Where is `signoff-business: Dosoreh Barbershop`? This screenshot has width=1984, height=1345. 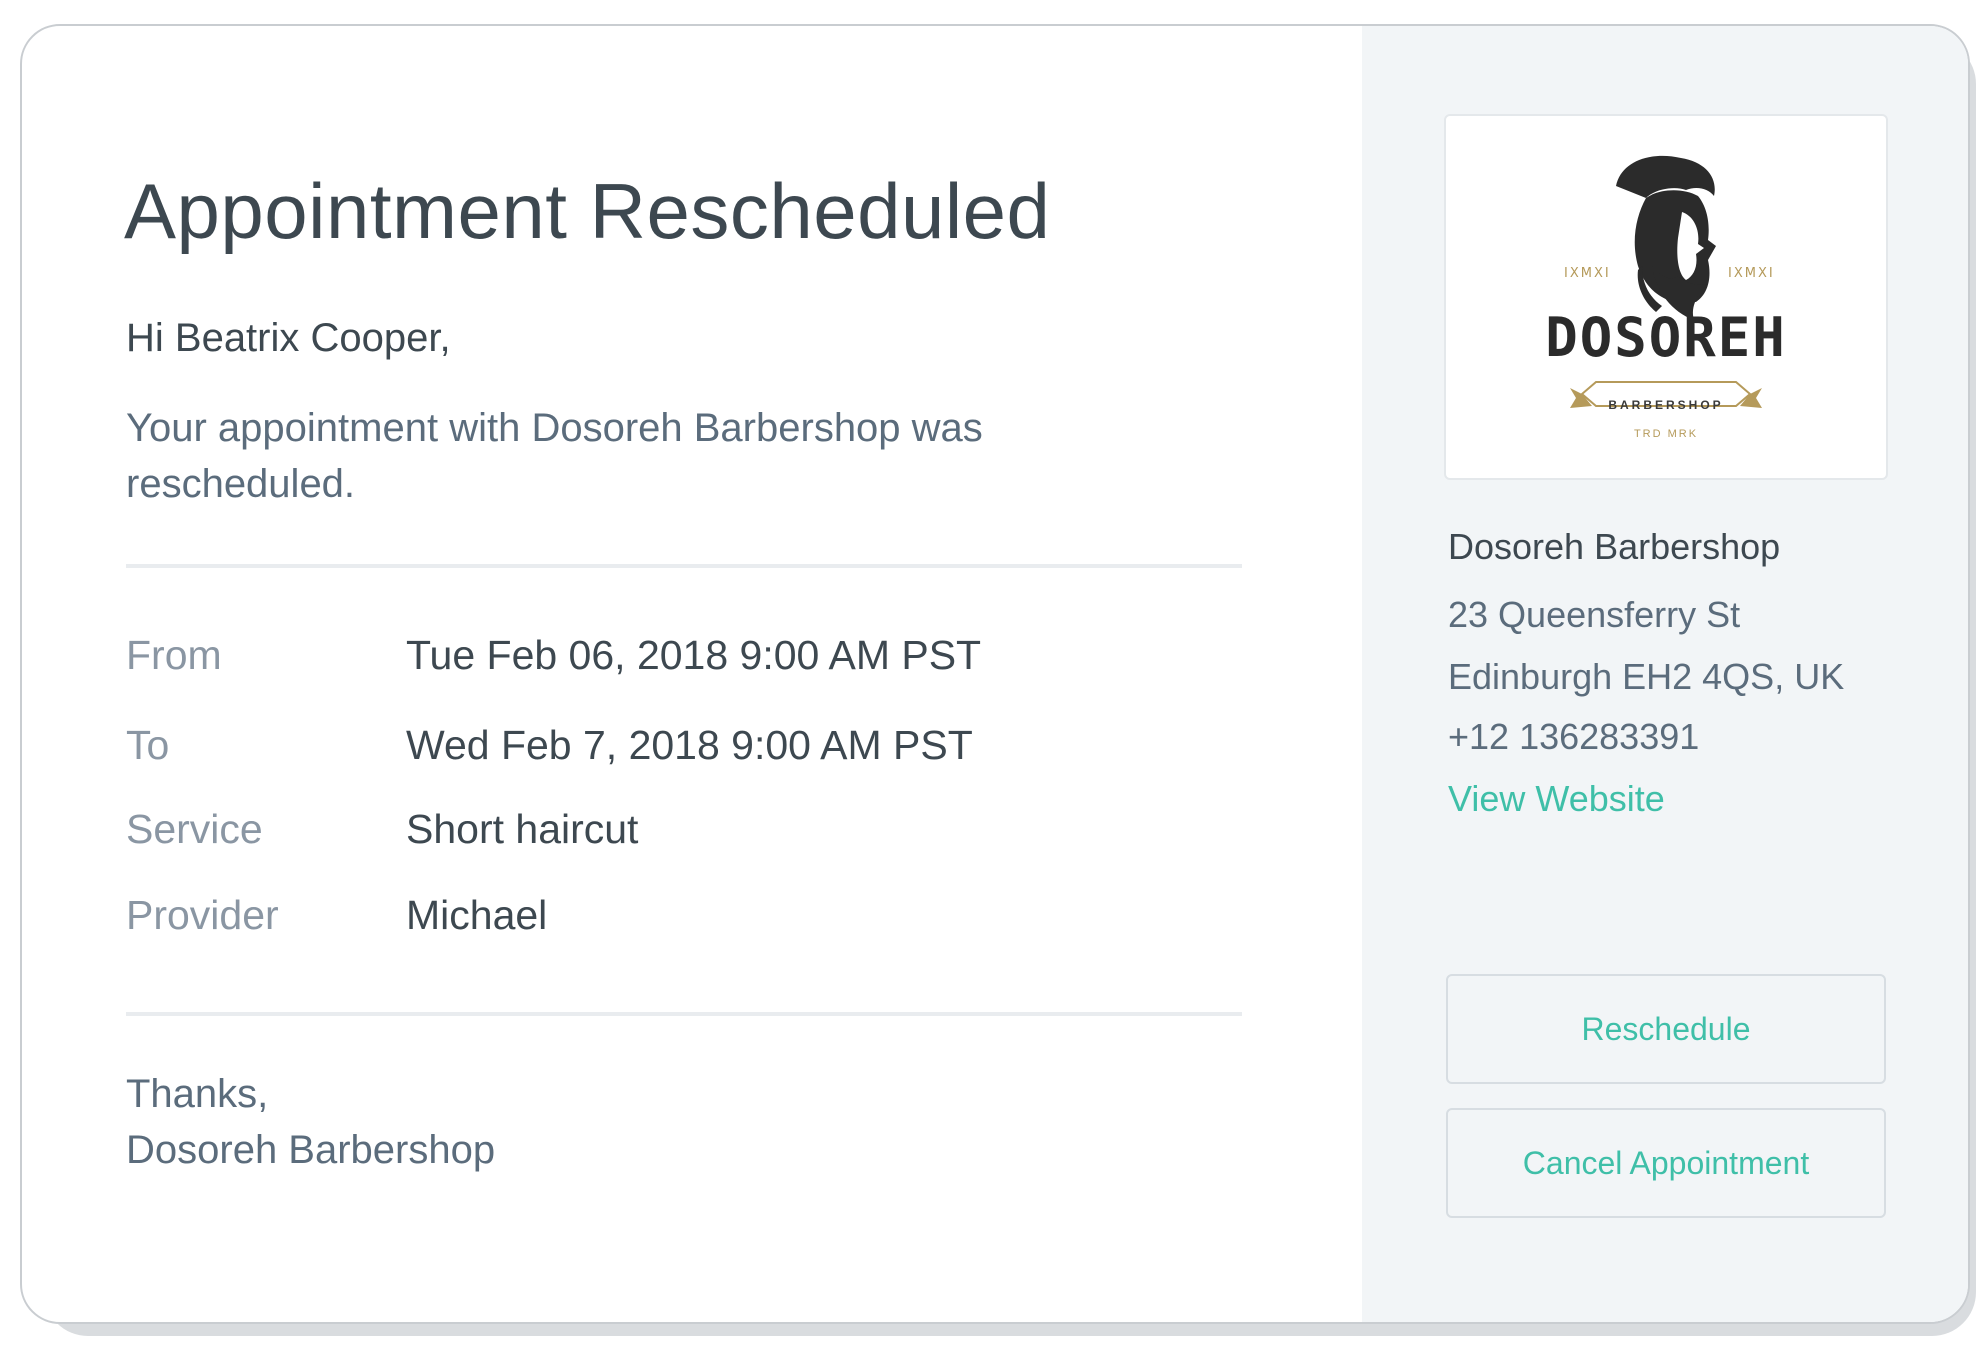 signoff-business: Dosoreh Barbershop is located at coordinates (311, 1150).